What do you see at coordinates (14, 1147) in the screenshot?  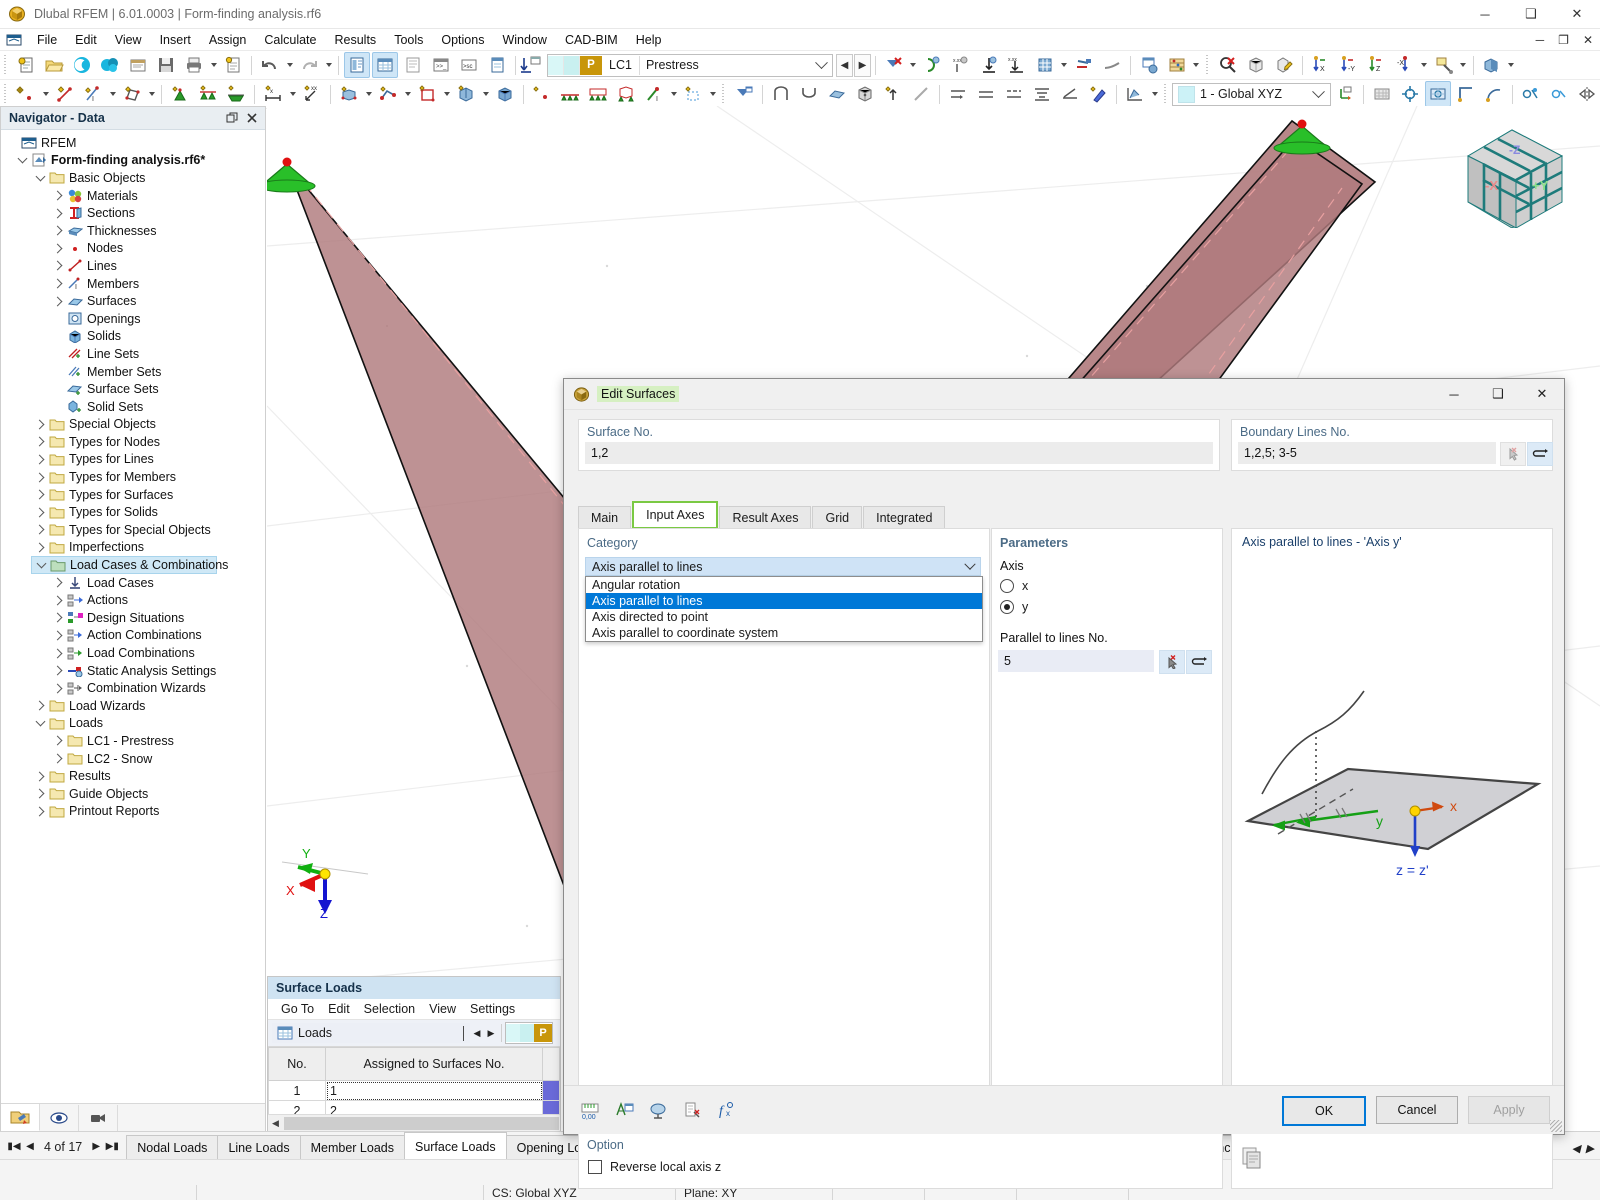 I see `first-page-button: ▮◀` at bounding box center [14, 1147].